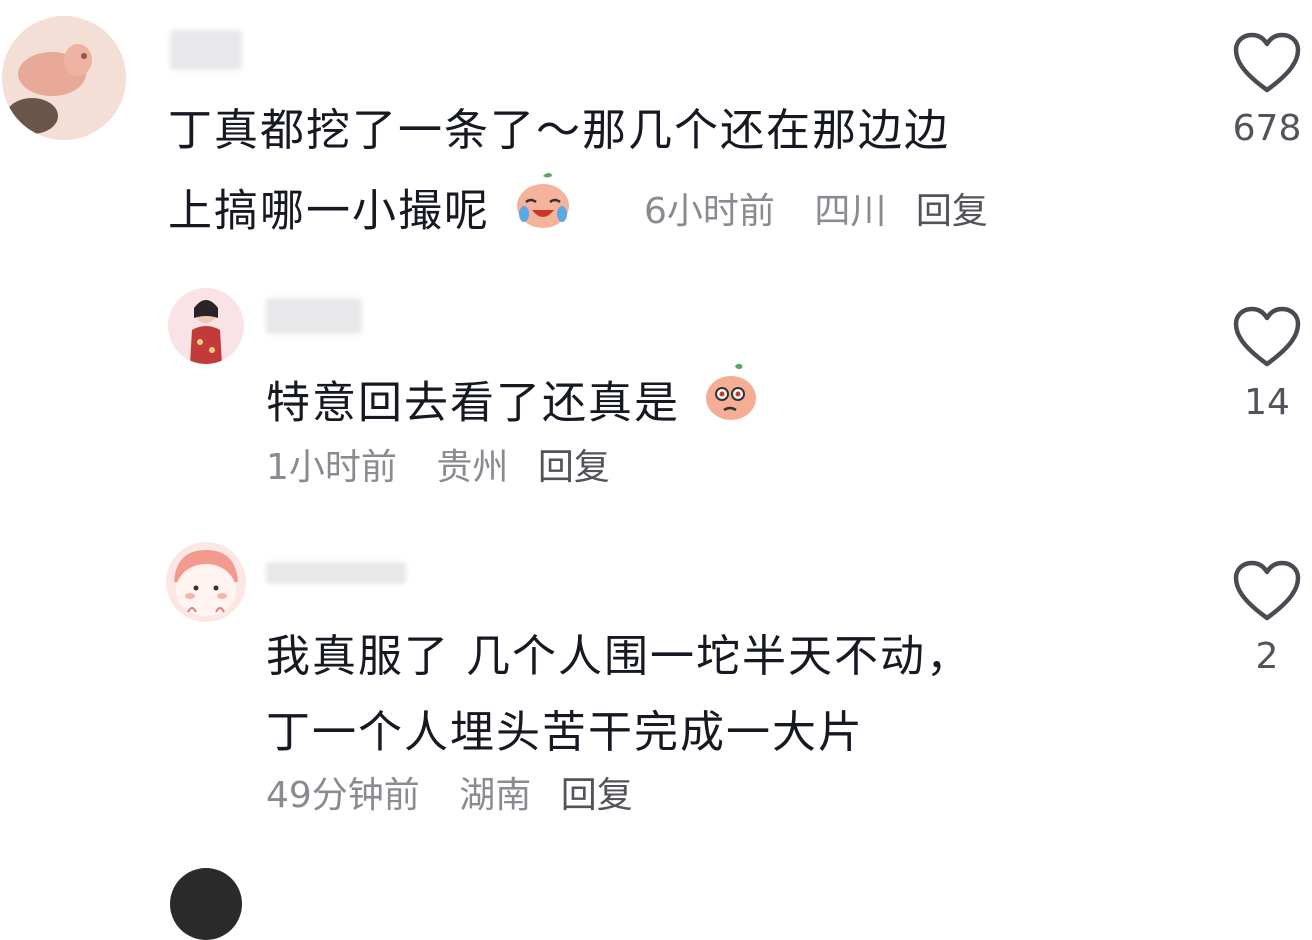 The height and width of the screenshot is (940, 1312). What do you see at coordinates (1267, 402) in the screenshot?
I see `like-count: 14` at bounding box center [1267, 402].